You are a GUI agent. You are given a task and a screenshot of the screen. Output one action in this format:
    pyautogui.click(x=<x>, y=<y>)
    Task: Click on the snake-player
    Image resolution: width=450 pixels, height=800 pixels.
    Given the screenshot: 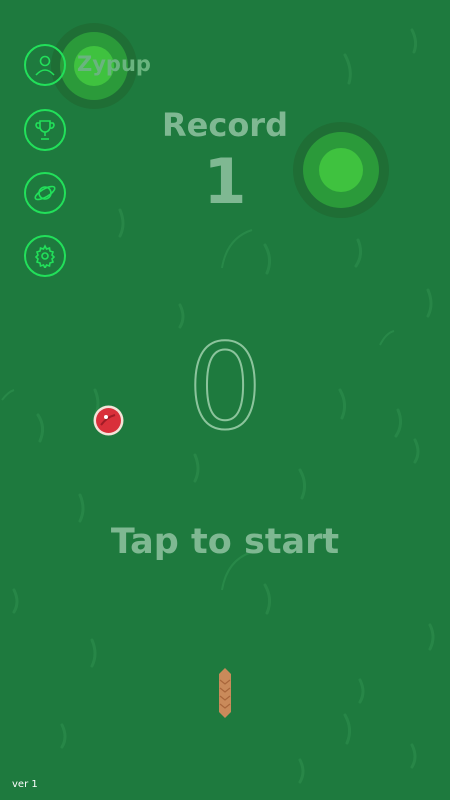 What is the action you would take?
    pyautogui.click(x=225, y=693)
    